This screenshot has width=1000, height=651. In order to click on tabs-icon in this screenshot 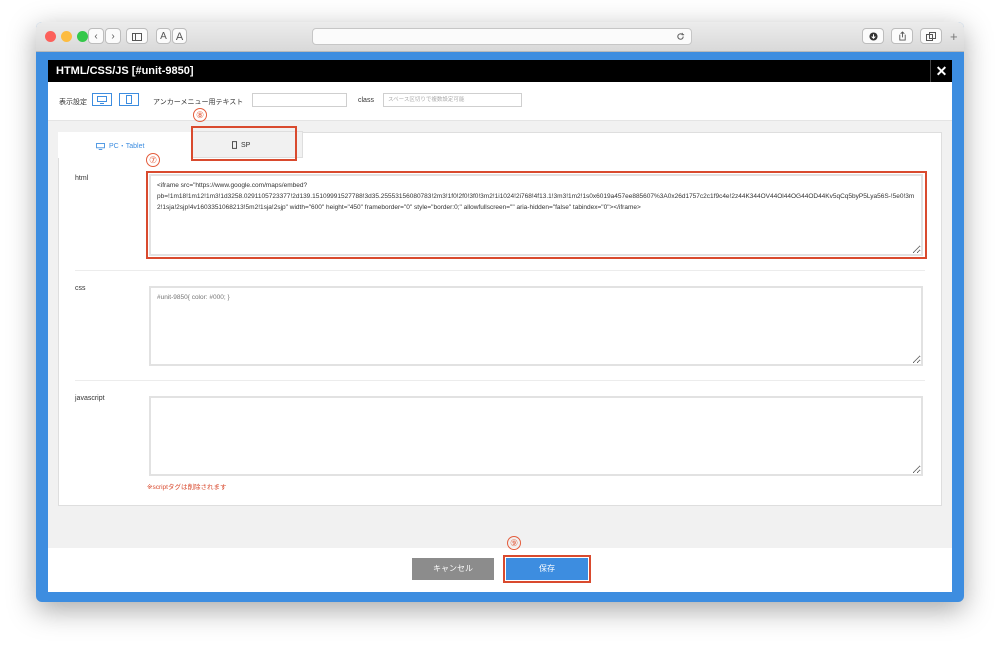, I will do `click(931, 36)`.